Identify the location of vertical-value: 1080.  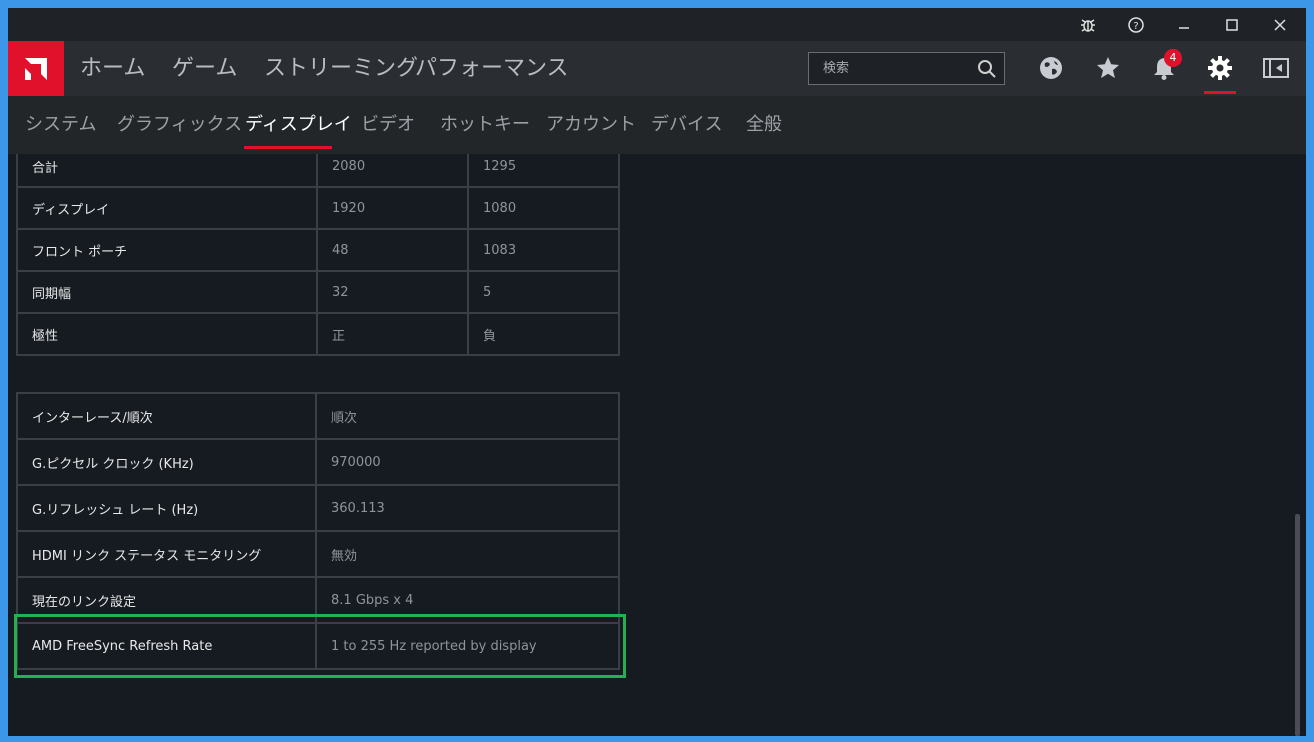
(543, 208).